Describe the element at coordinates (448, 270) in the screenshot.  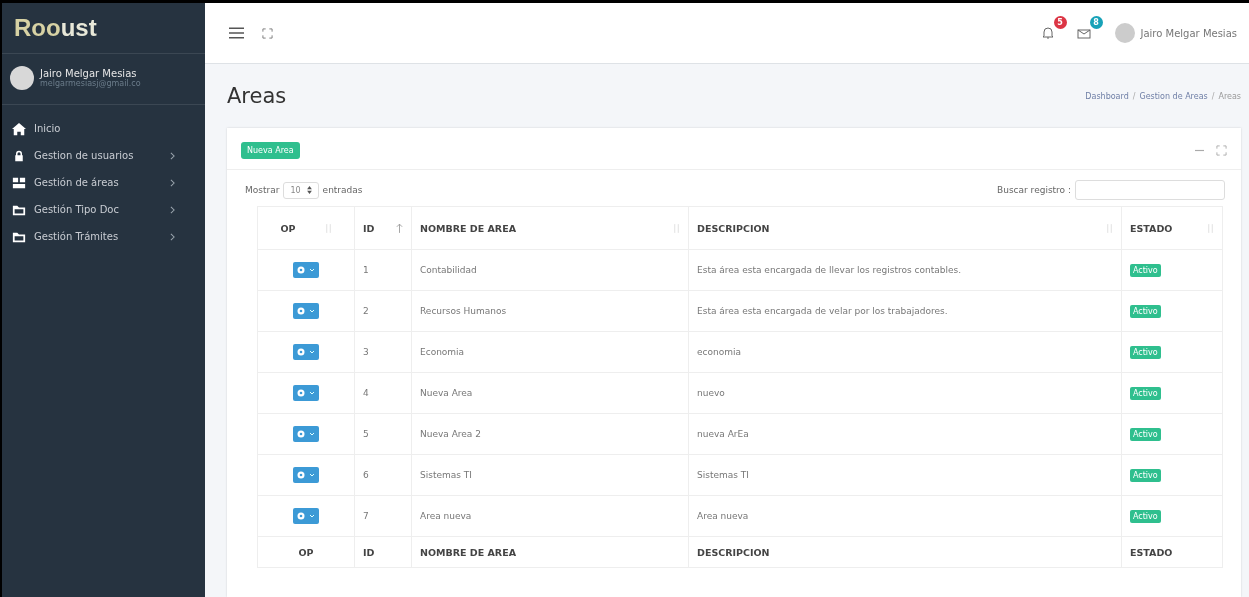
I see `table-cell: Contabilidad` at that location.